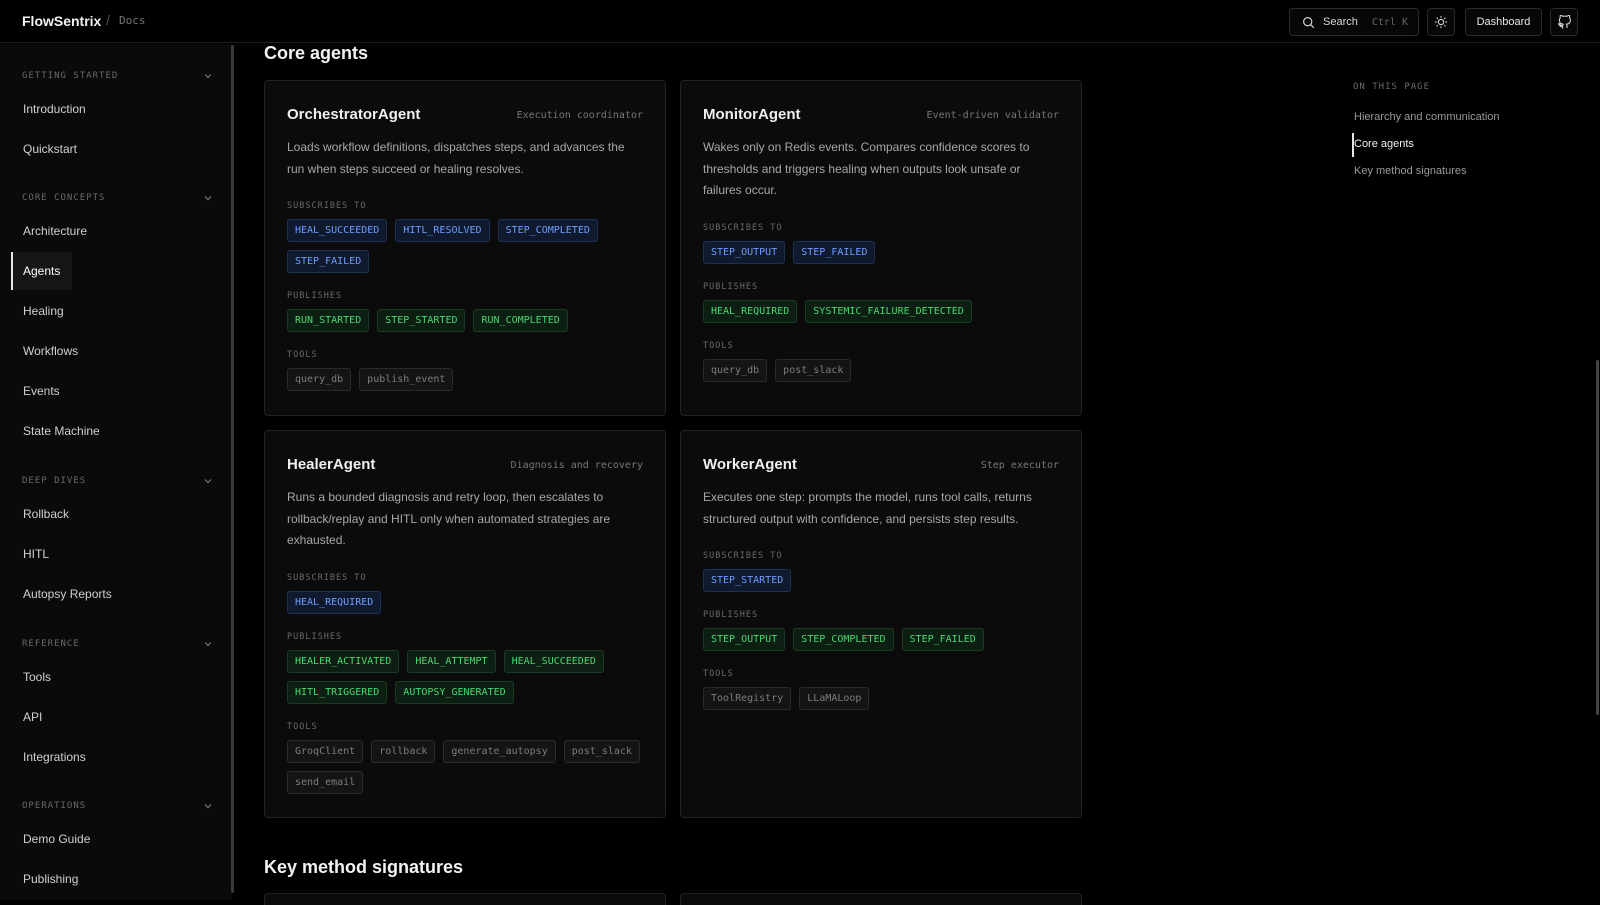  What do you see at coordinates (41, 391) in the screenshot?
I see `sidebar-item-events: Events` at bounding box center [41, 391].